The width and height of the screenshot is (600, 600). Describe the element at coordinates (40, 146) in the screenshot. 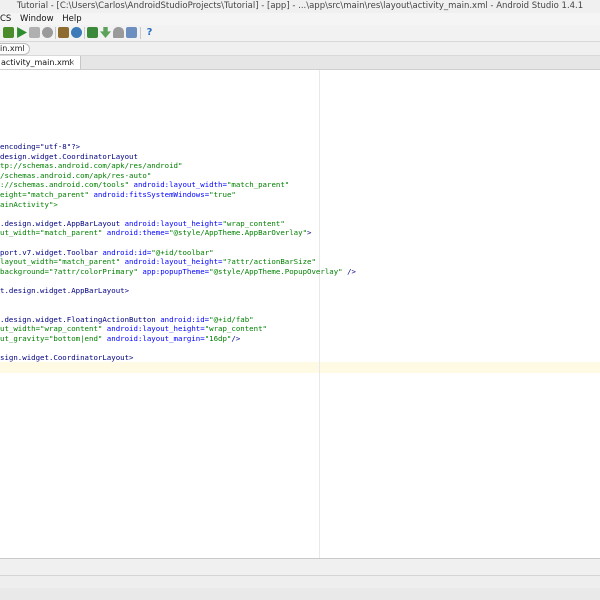

I see `code-token: encoding="utf-8"?>` at that location.